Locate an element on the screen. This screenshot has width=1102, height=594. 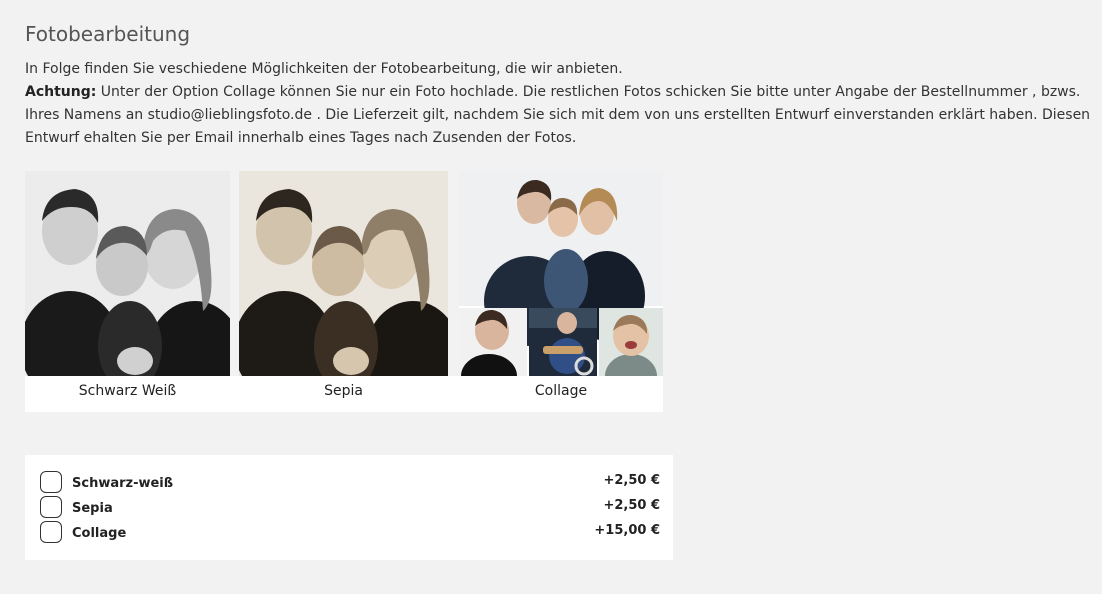
option-schwarz-weiss: Schwarz-weiß +2,50 € is located at coordinates (350, 484).